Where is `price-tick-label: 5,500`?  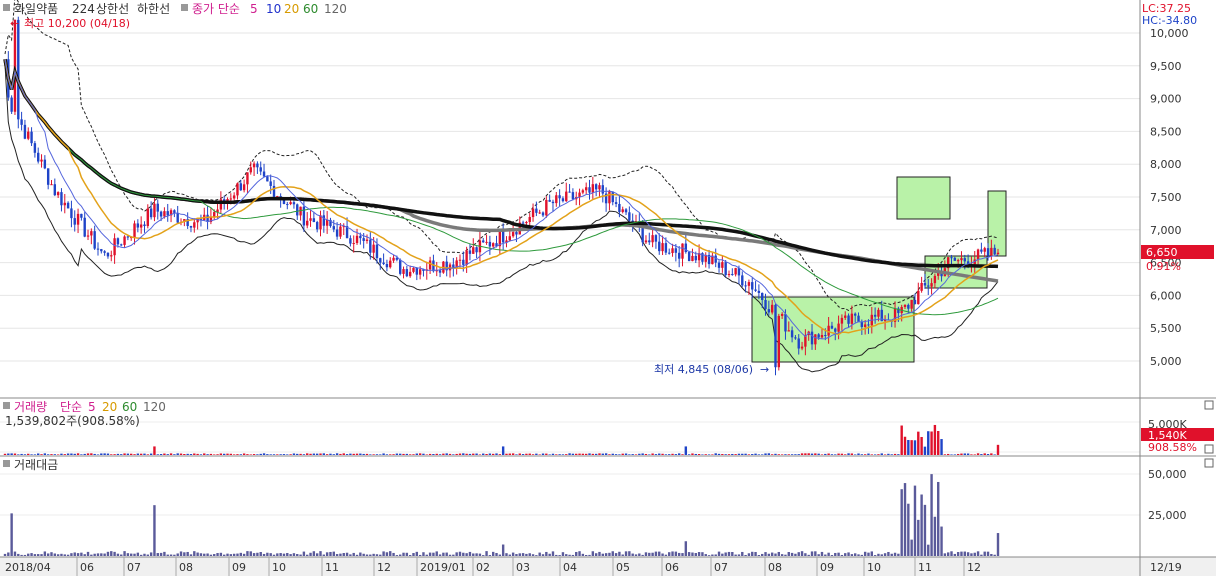 price-tick-label: 5,500 is located at coordinates (1166, 328).